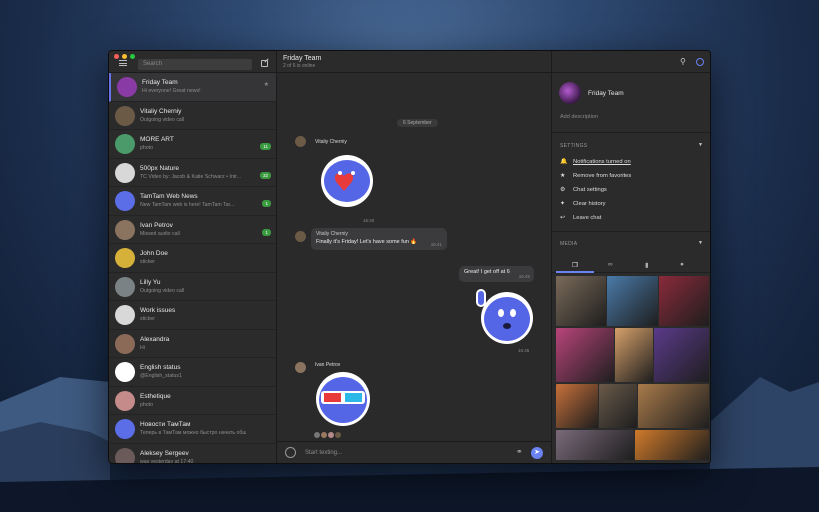  I want to click on divider, so click(631, 231).